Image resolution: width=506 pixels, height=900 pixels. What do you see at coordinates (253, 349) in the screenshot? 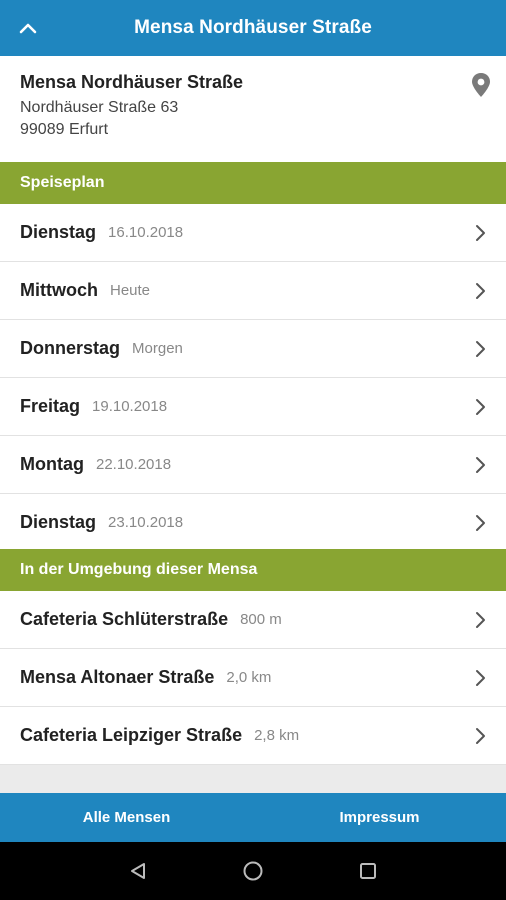
I see `day-row: Donnerstag Morgen` at bounding box center [253, 349].